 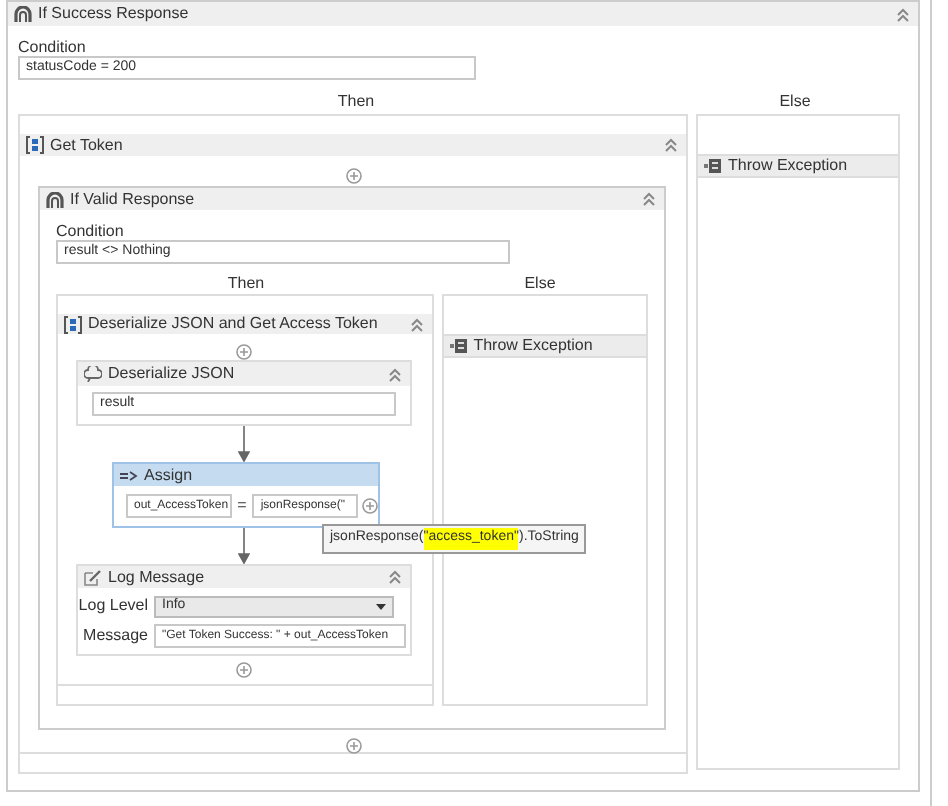 What do you see at coordinates (171, 374) in the screenshot?
I see `activity-title: Deserialize JSON` at bounding box center [171, 374].